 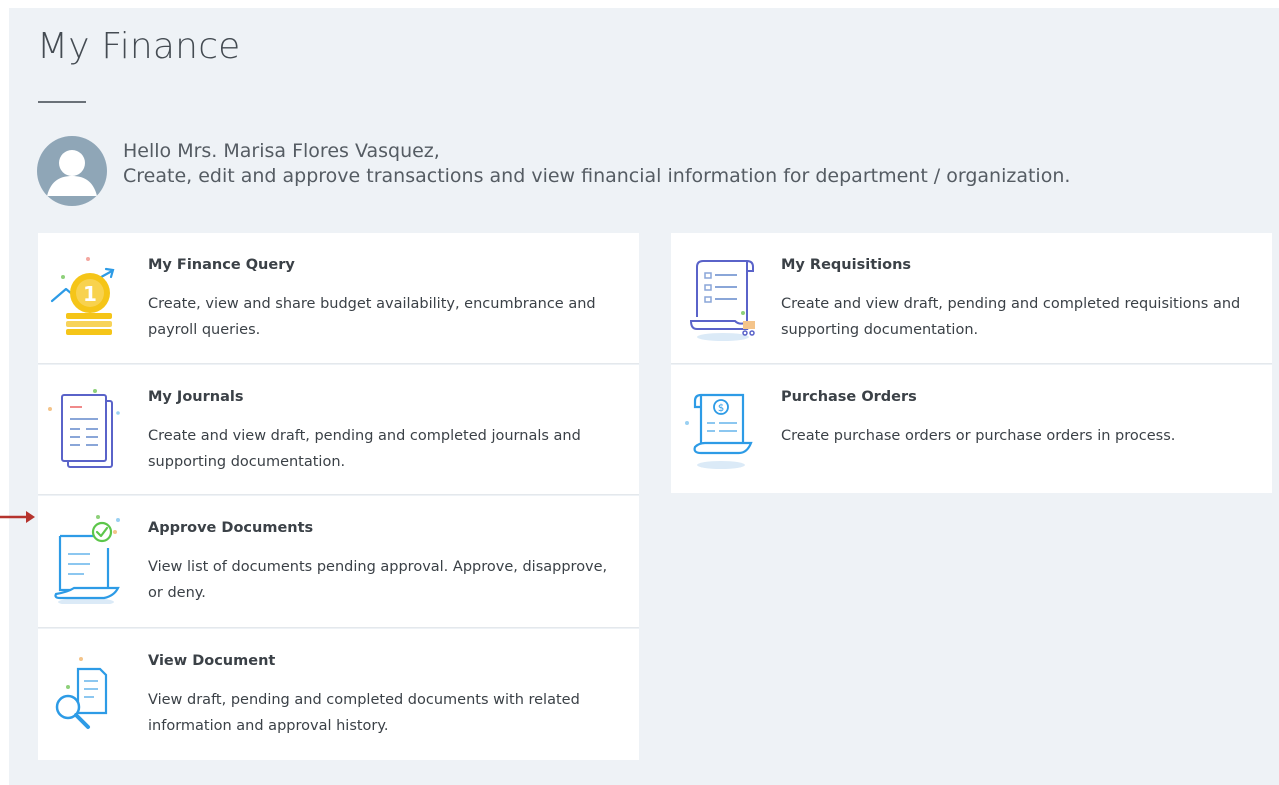 I want to click on card-title: View Document, so click(x=212, y=661).